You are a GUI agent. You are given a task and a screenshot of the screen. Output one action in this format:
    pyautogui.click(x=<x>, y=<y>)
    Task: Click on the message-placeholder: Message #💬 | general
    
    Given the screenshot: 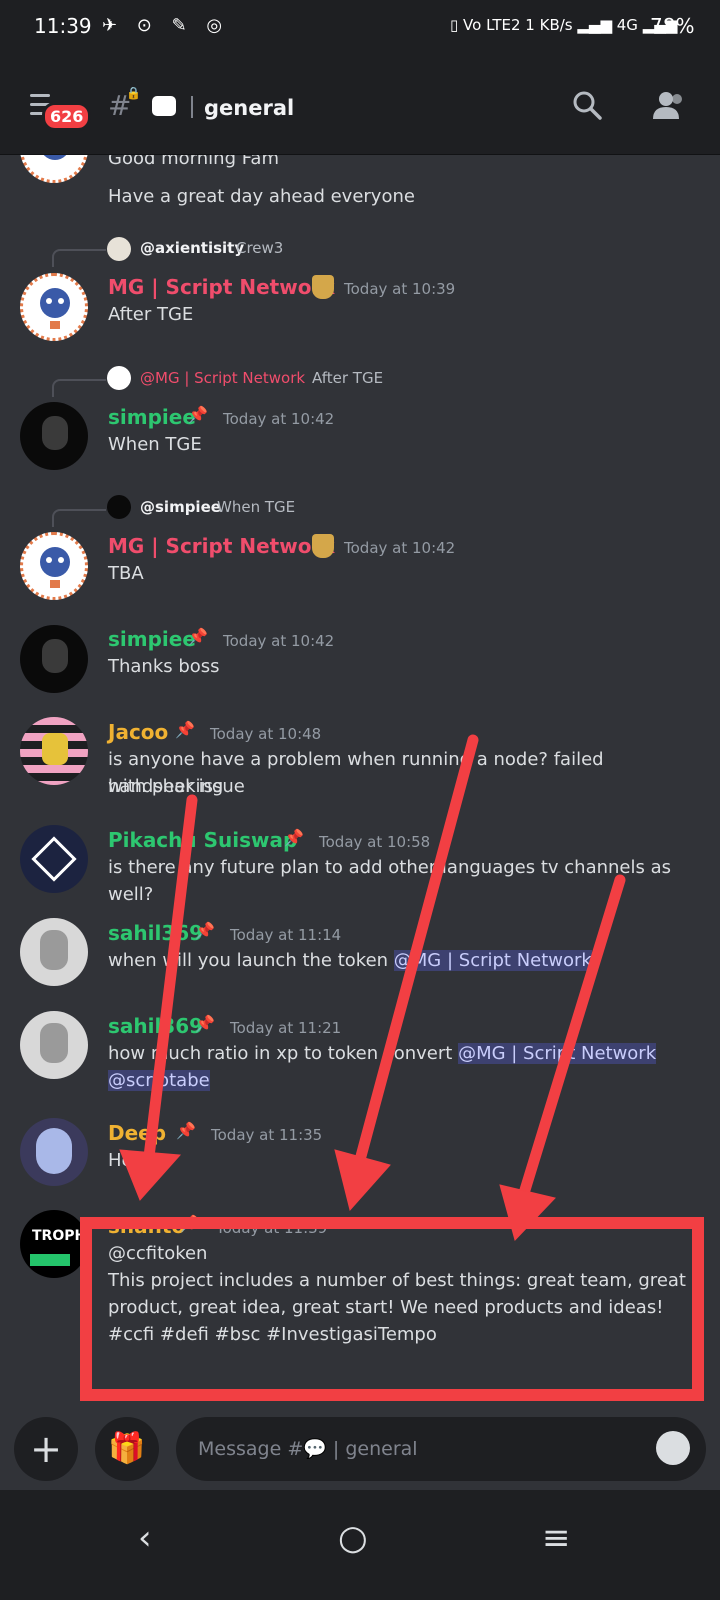 What is the action you would take?
    pyautogui.click(x=308, y=1449)
    